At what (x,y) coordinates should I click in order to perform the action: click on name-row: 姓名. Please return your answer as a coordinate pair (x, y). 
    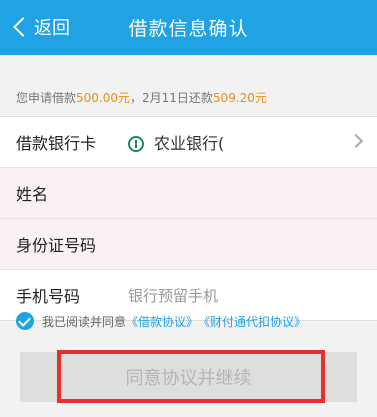
    Looking at the image, I should click on (188, 193).